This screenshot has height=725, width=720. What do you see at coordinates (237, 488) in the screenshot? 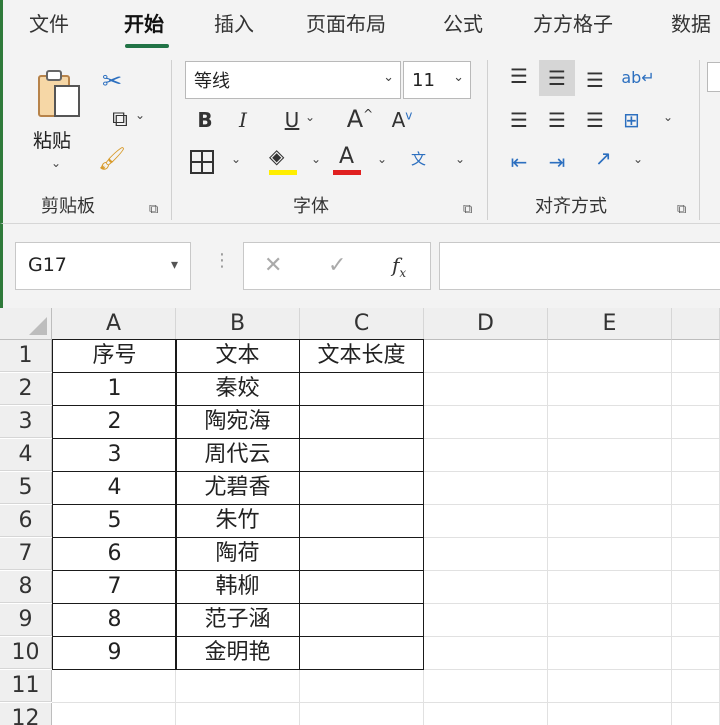
I see `cell-b5: 尤碧香` at bounding box center [237, 488].